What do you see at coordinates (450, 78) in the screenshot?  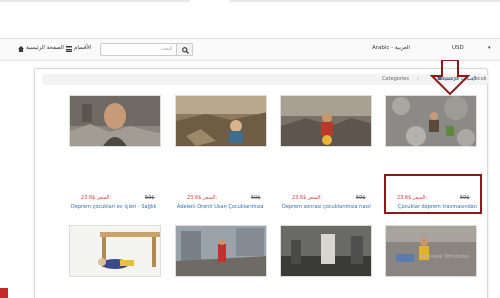 I see `down-arrow-annotation` at bounding box center [450, 78].